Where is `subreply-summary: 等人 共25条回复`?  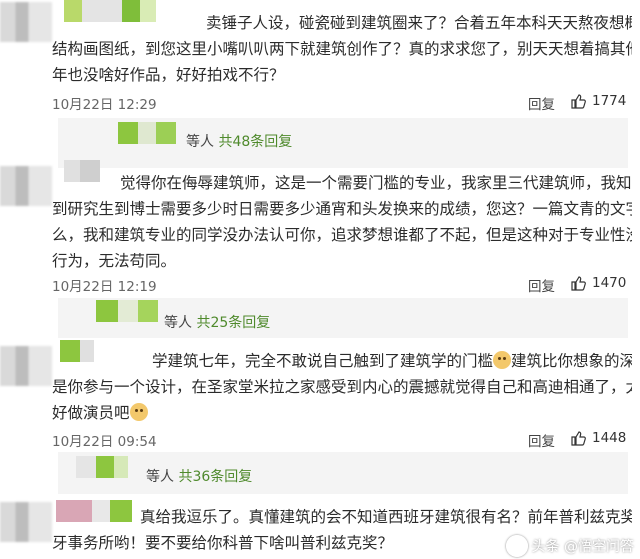 subreply-summary: 等人 共25条回复 is located at coordinates (217, 322).